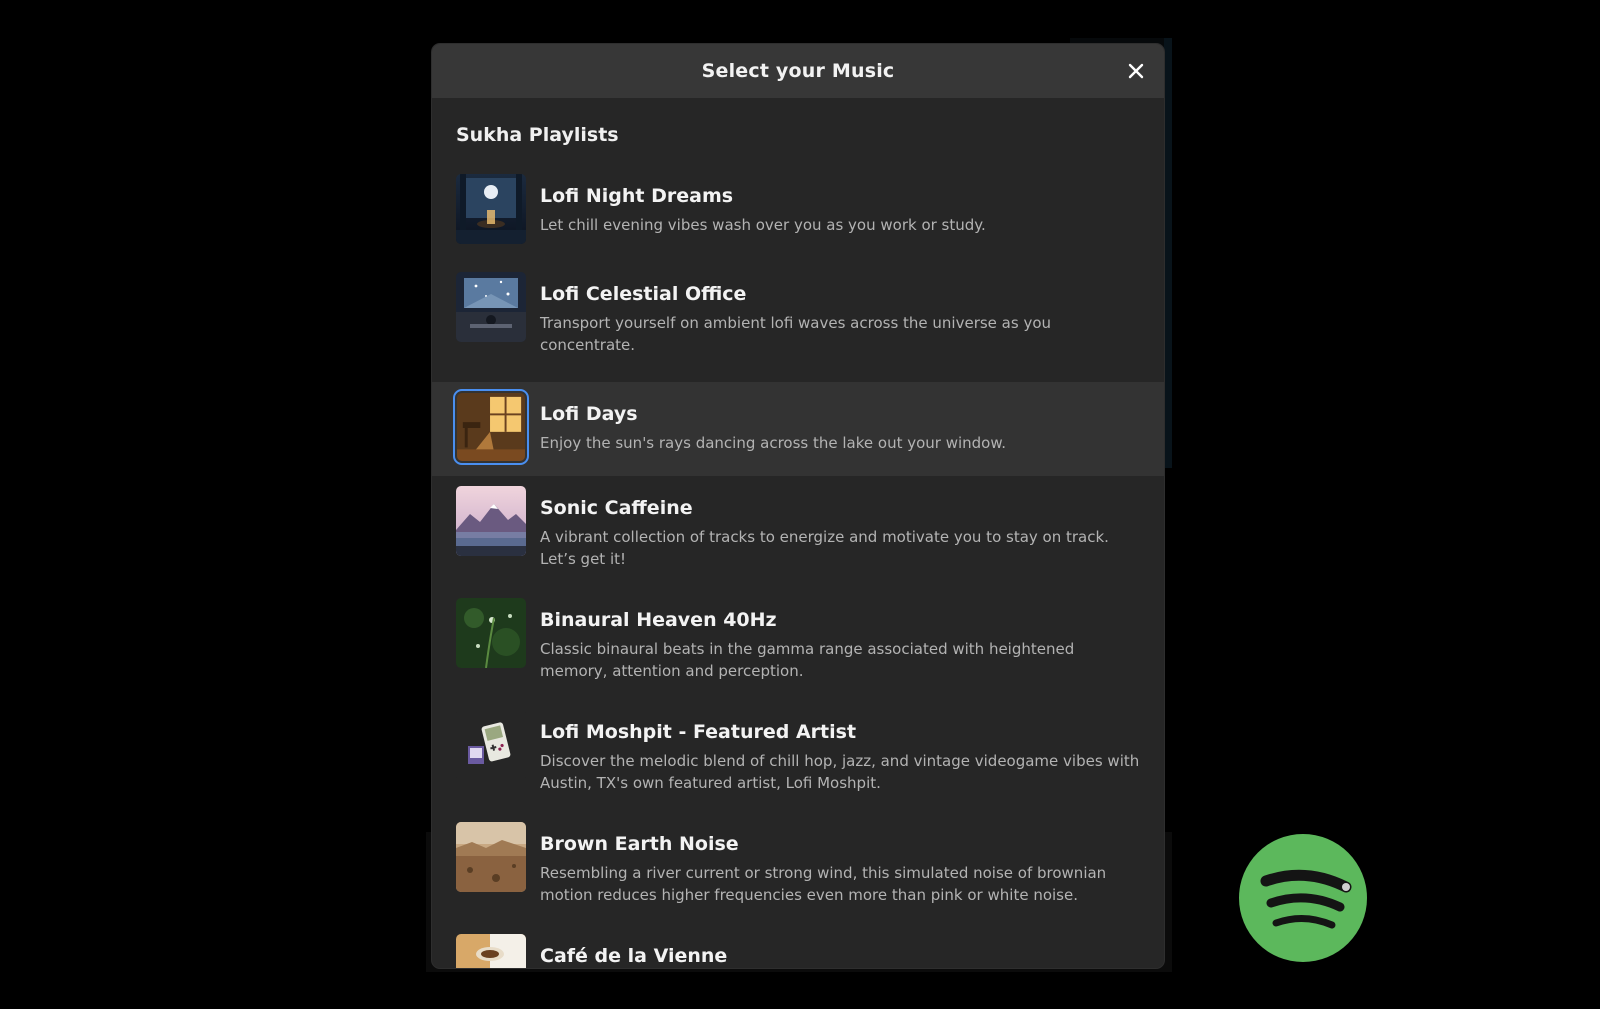 Image resolution: width=1600 pixels, height=1009 pixels. I want to click on close-button, so click(1136, 71).